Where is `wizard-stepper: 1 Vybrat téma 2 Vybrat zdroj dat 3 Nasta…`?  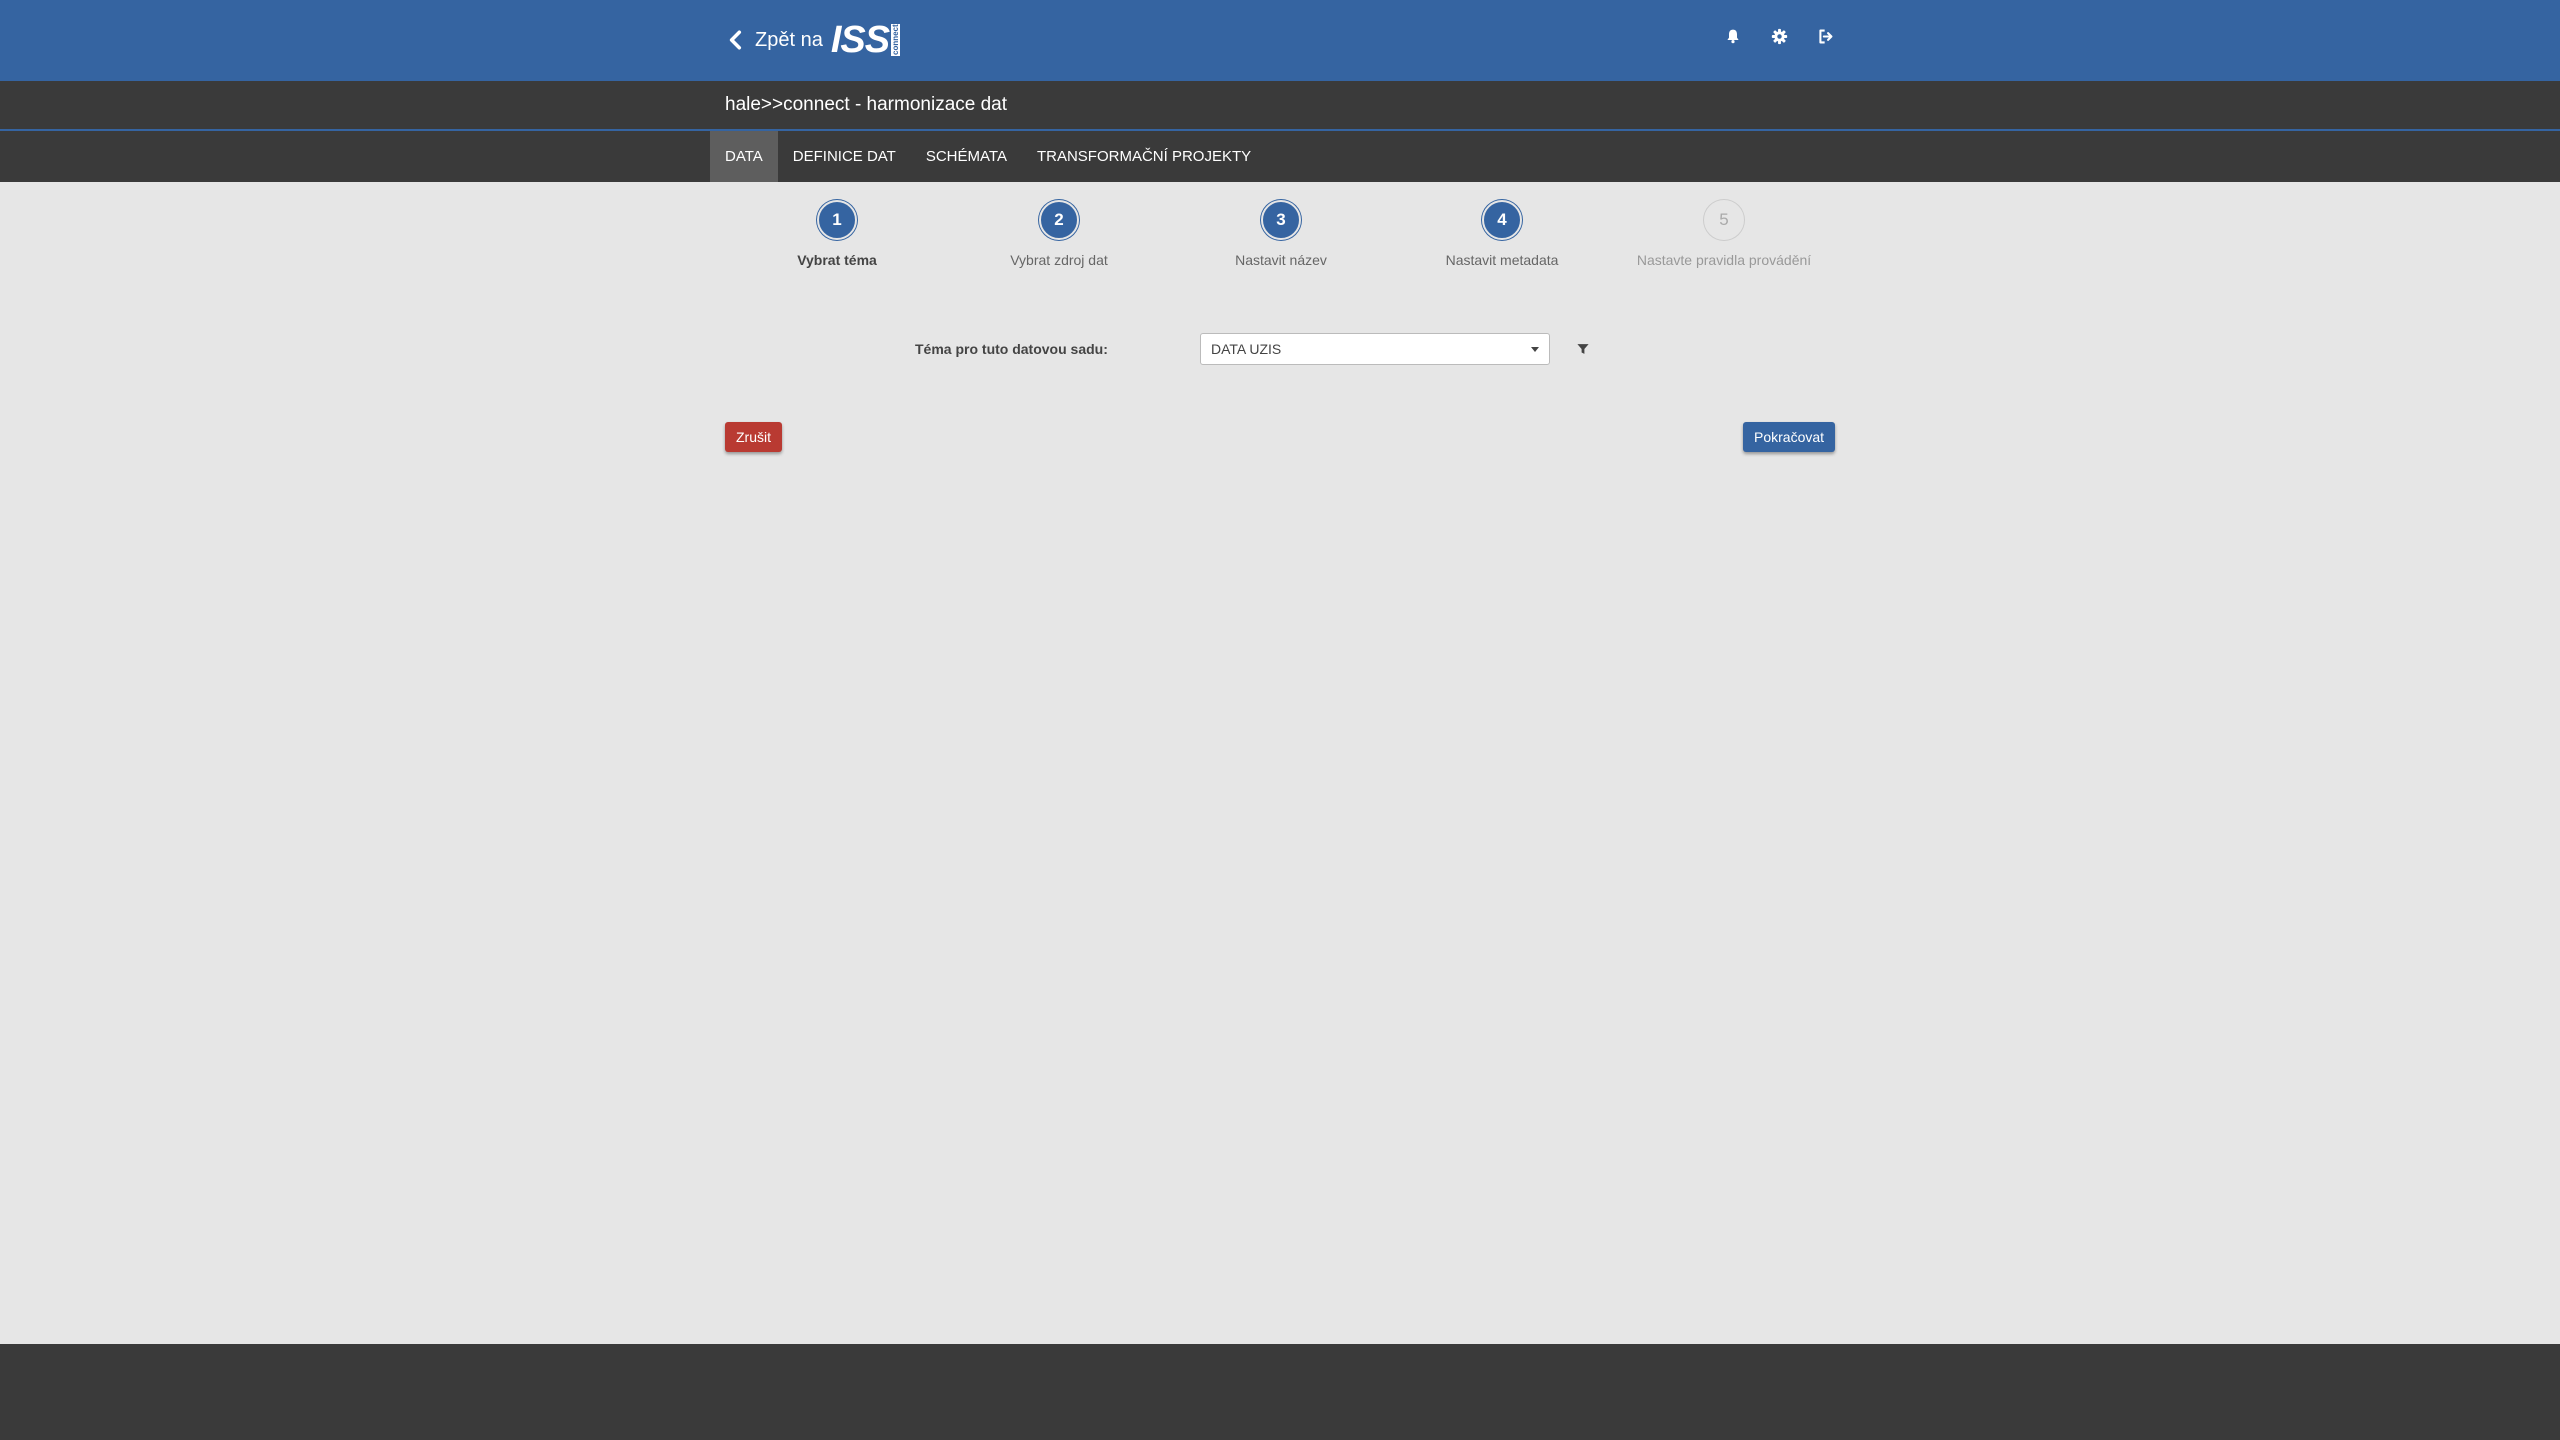
wizard-stepper: 1 Vybrat téma 2 Vybrat zdroj dat 3 Nasta… is located at coordinates (1280, 240).